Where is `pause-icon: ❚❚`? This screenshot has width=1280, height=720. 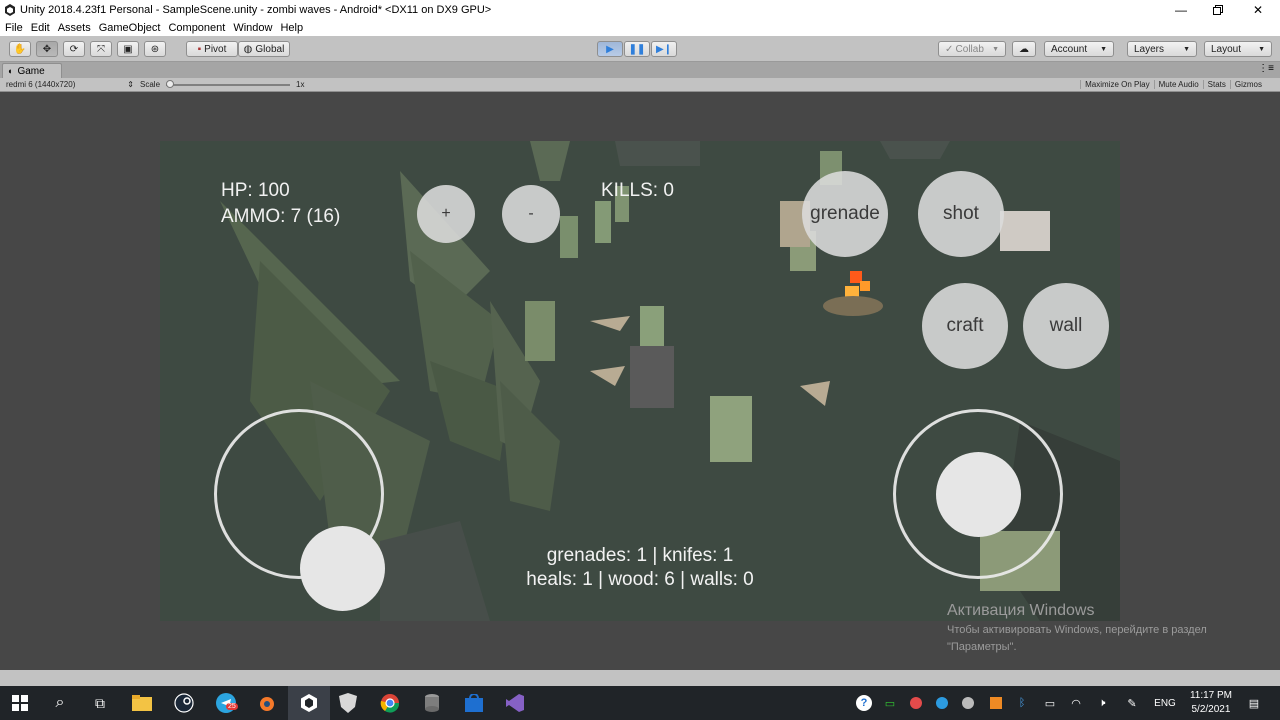 pause-icon: ❚❚ is located at coordinates (637, 49).